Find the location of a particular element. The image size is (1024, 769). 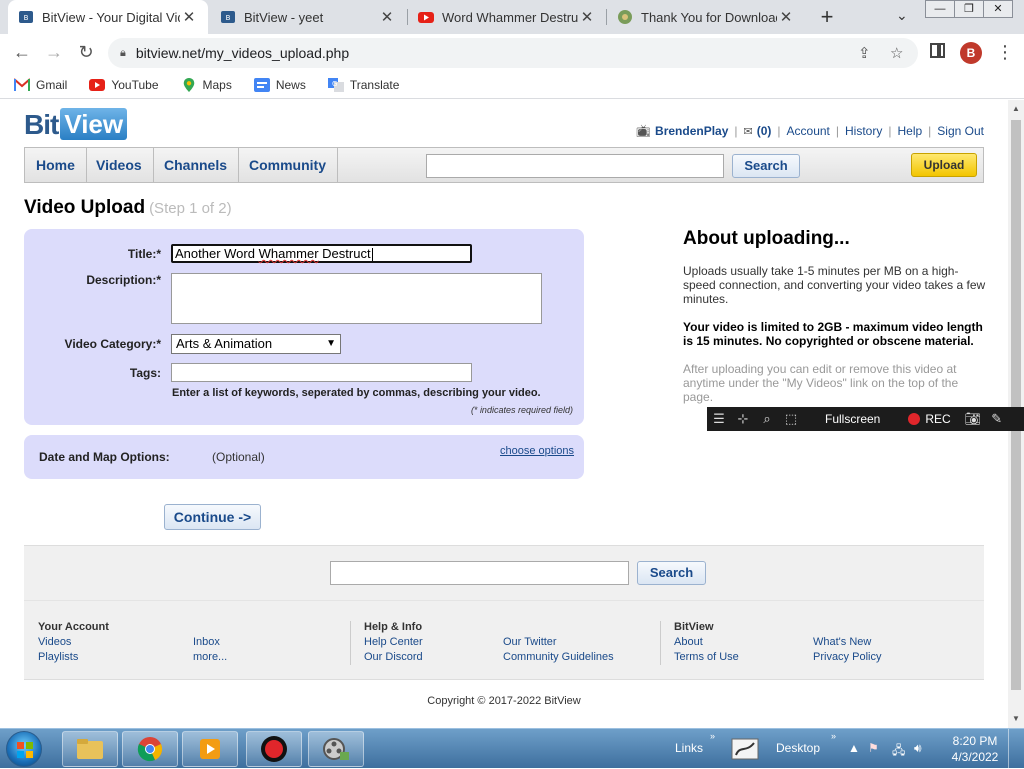

footer-link-guidelines: Community Guidelines is located at coordinates (558, 657).